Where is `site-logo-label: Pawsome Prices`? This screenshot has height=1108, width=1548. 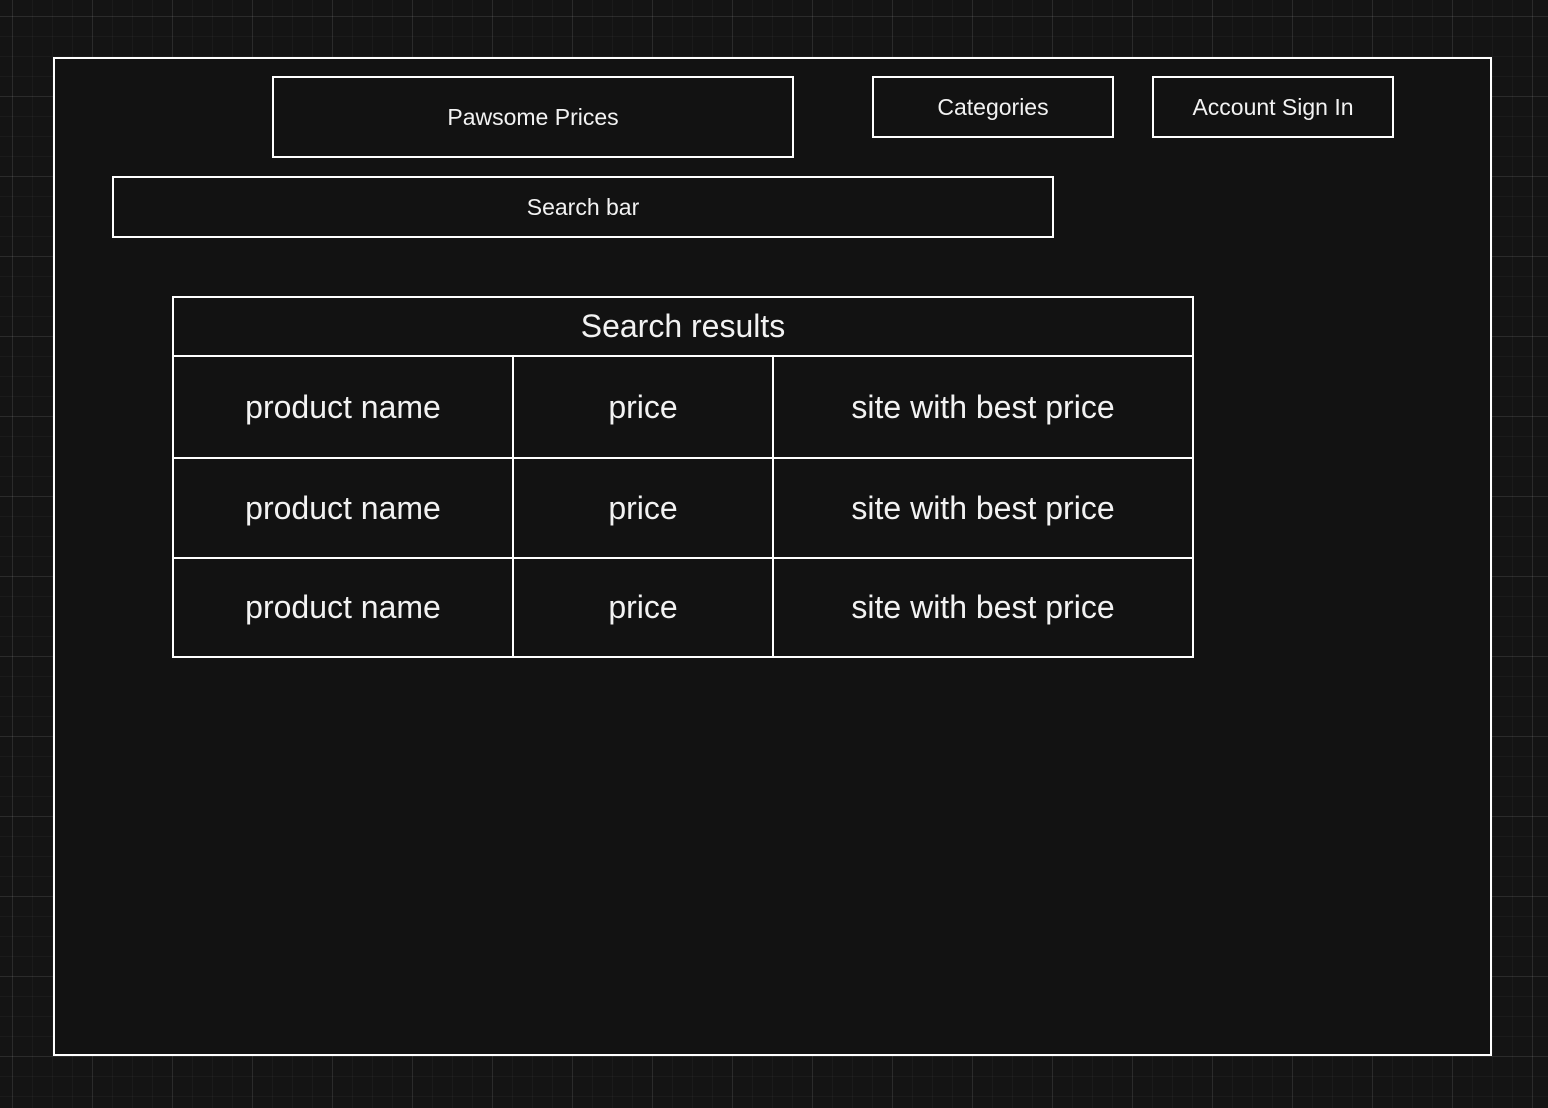
site-logo-label: Pawsome Prices is located at coordinates (533, 116).